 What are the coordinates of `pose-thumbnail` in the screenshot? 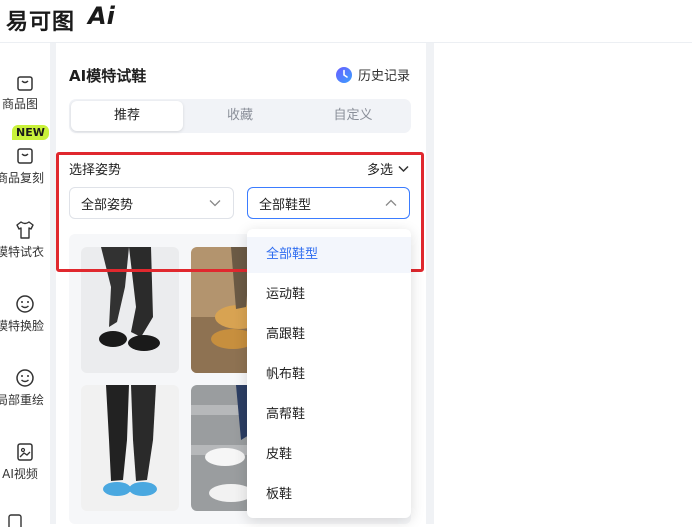 It's located at (130, 448).